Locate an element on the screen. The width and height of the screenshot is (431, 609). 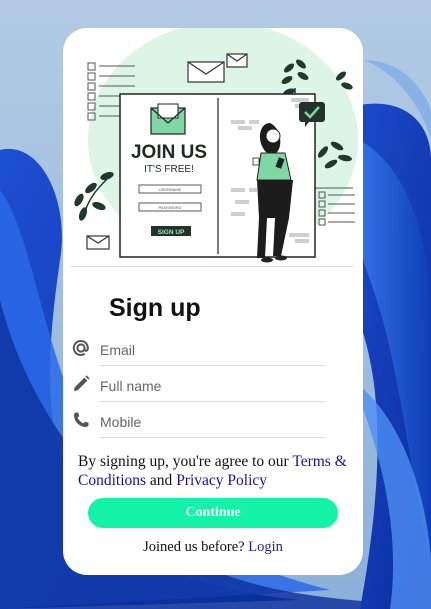
continue-button: Continue is located at coordinates (213, 513).